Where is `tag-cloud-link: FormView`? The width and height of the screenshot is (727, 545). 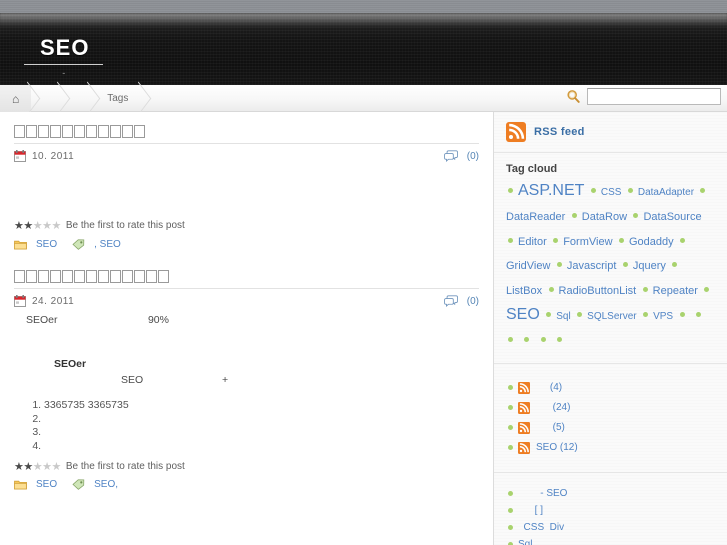 tag-cloud-link: FormView is located at coordinates (587, 242).